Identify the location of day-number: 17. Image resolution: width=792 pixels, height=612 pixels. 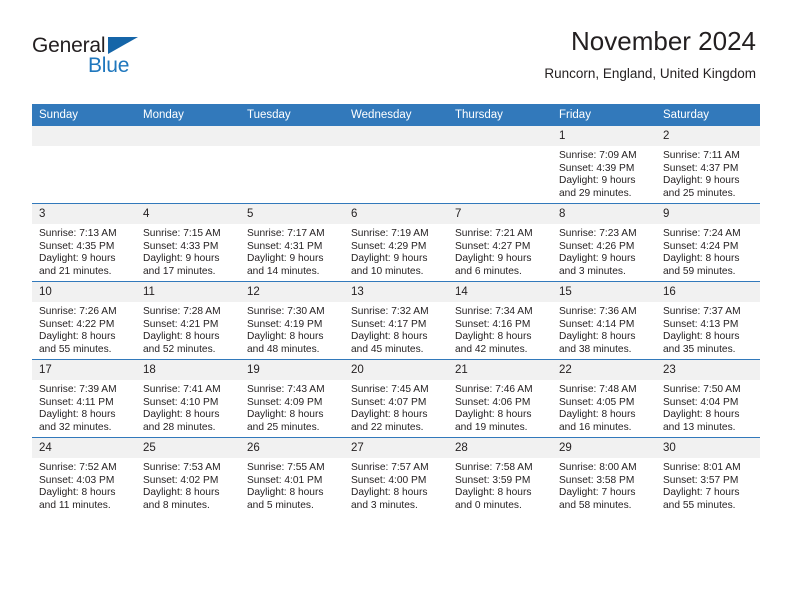
(84, 370).